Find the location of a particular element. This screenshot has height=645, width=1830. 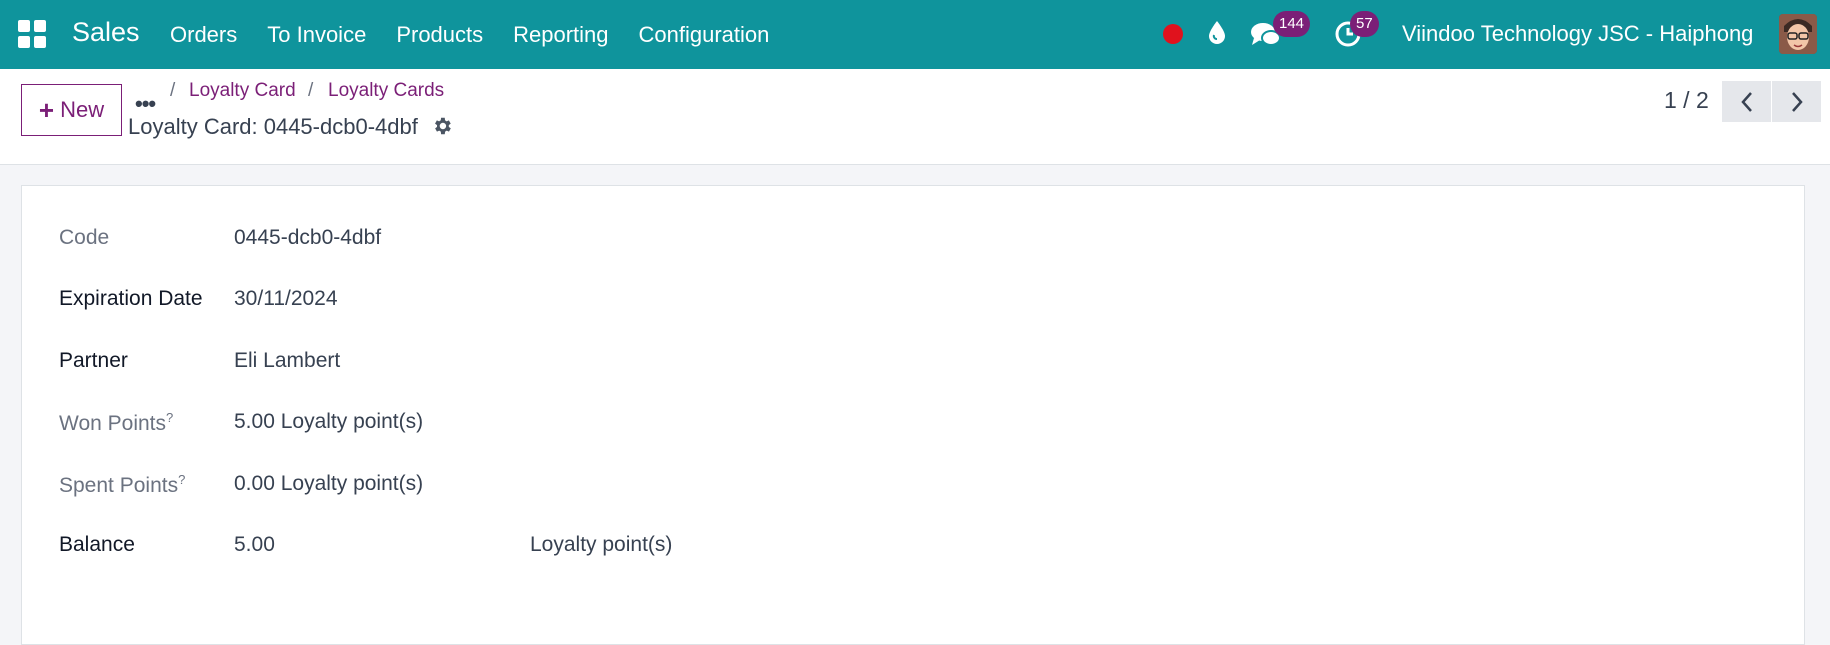

record-dot-icon is located at coordinates (1173, 34).